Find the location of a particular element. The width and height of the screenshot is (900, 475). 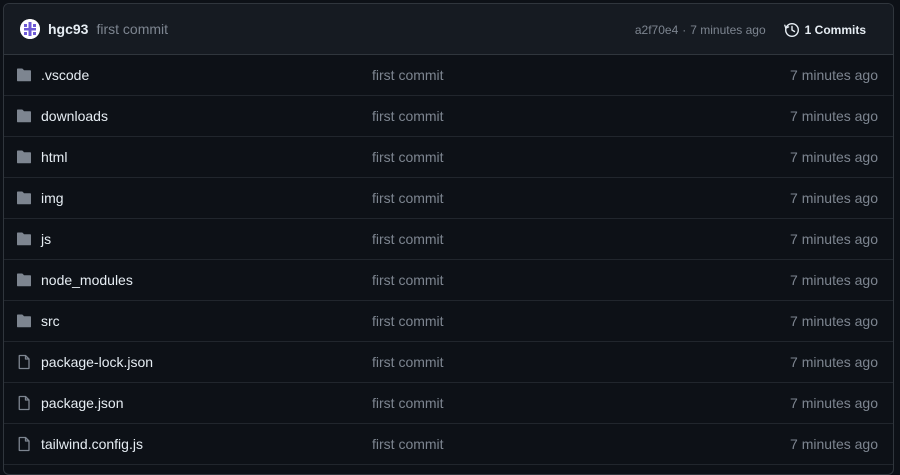

avatar is located at coordinates (30, 29).